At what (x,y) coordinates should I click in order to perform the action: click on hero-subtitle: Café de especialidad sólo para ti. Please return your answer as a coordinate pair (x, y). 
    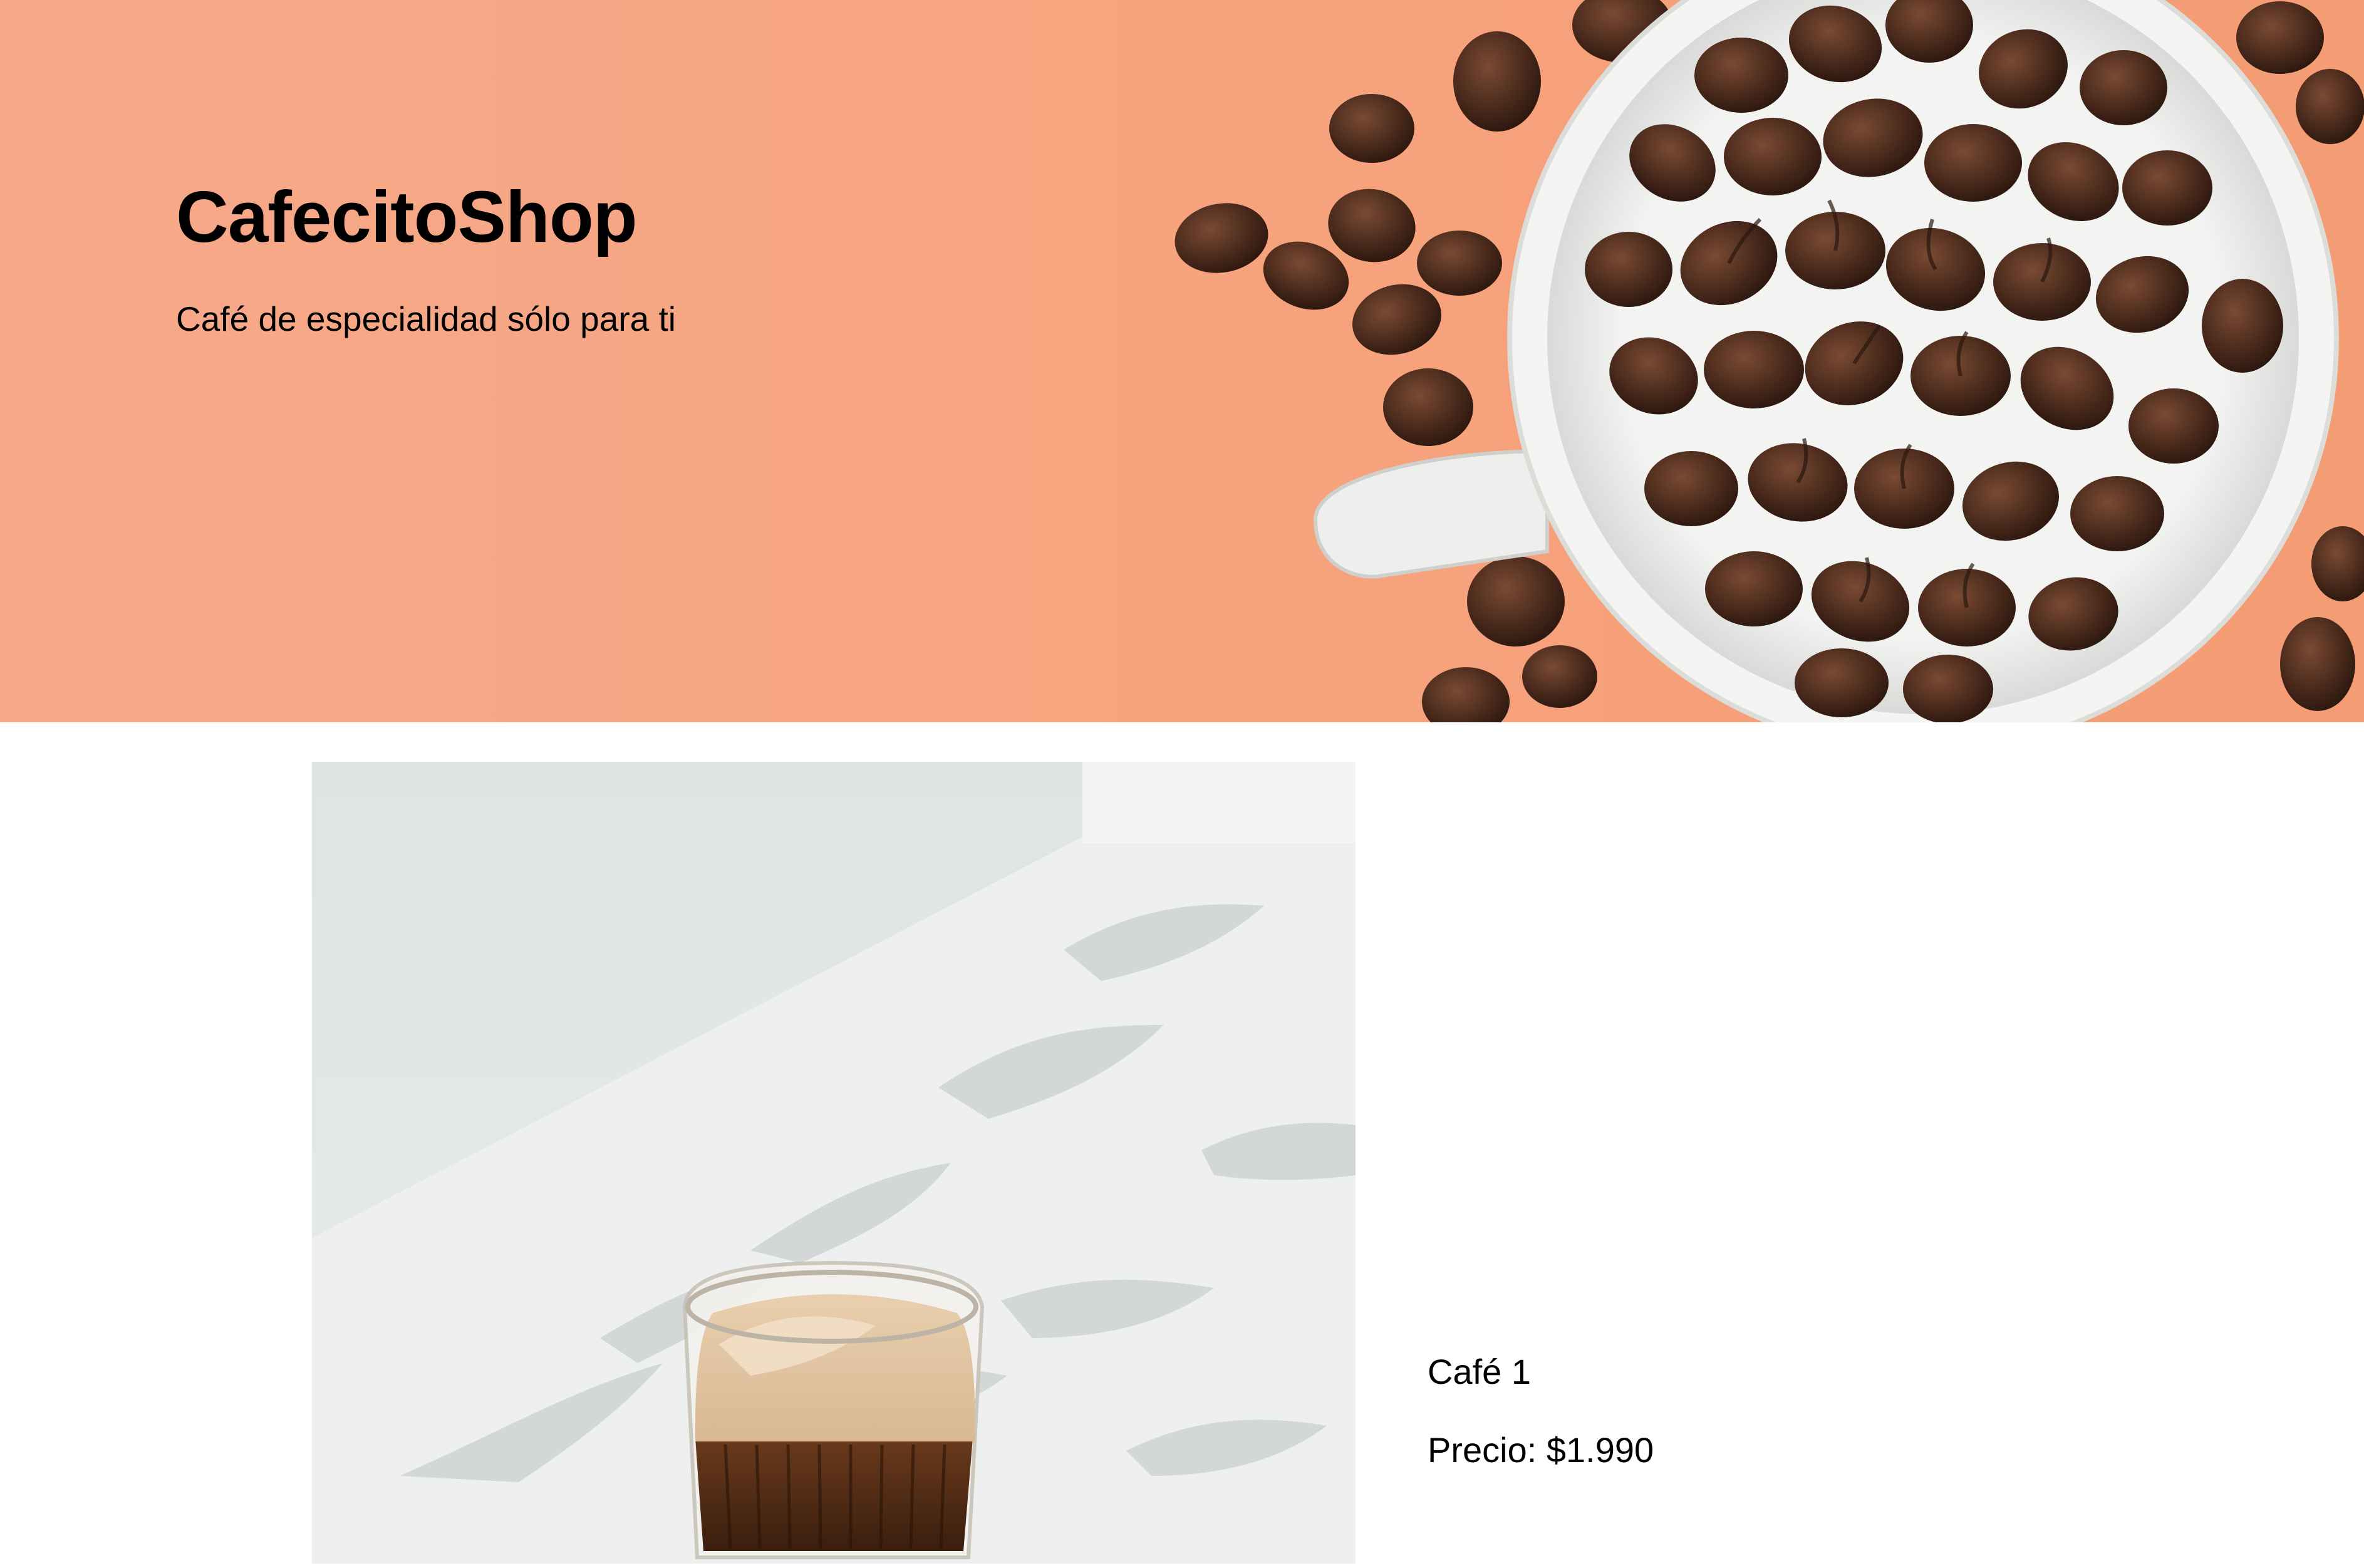
    Looking at the image, I should click on (426, 318).